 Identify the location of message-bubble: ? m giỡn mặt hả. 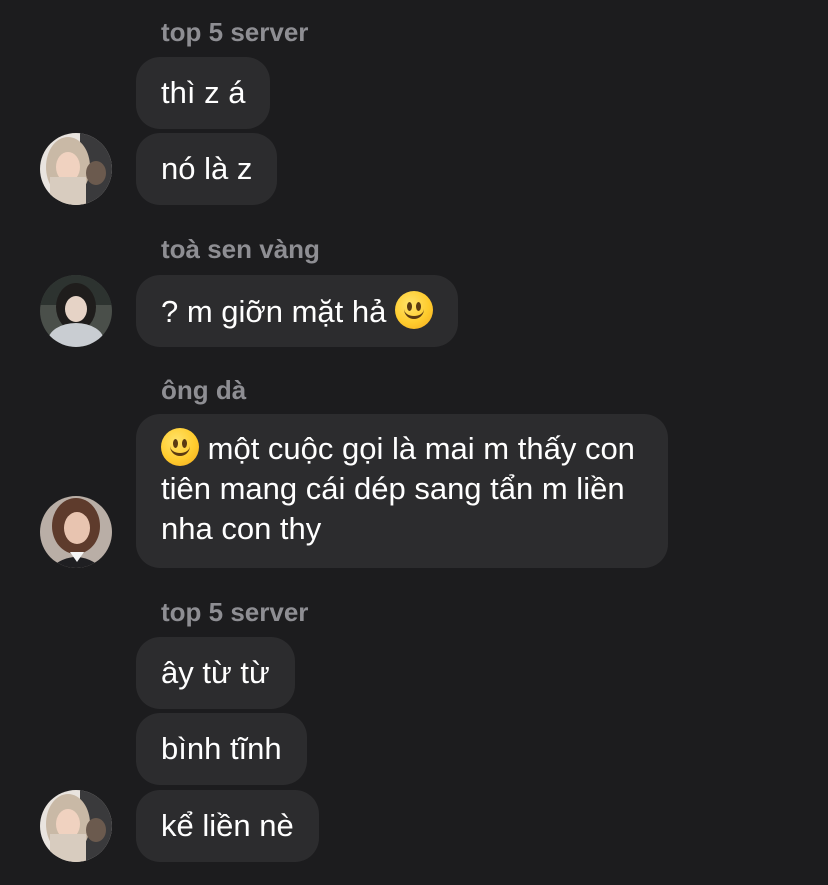
(297, 311).